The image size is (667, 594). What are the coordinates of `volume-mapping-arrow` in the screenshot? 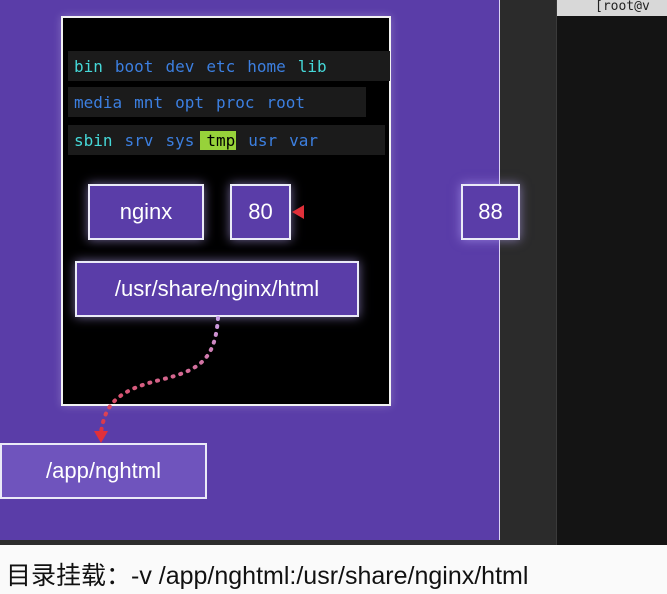 It's located at (159, 375).